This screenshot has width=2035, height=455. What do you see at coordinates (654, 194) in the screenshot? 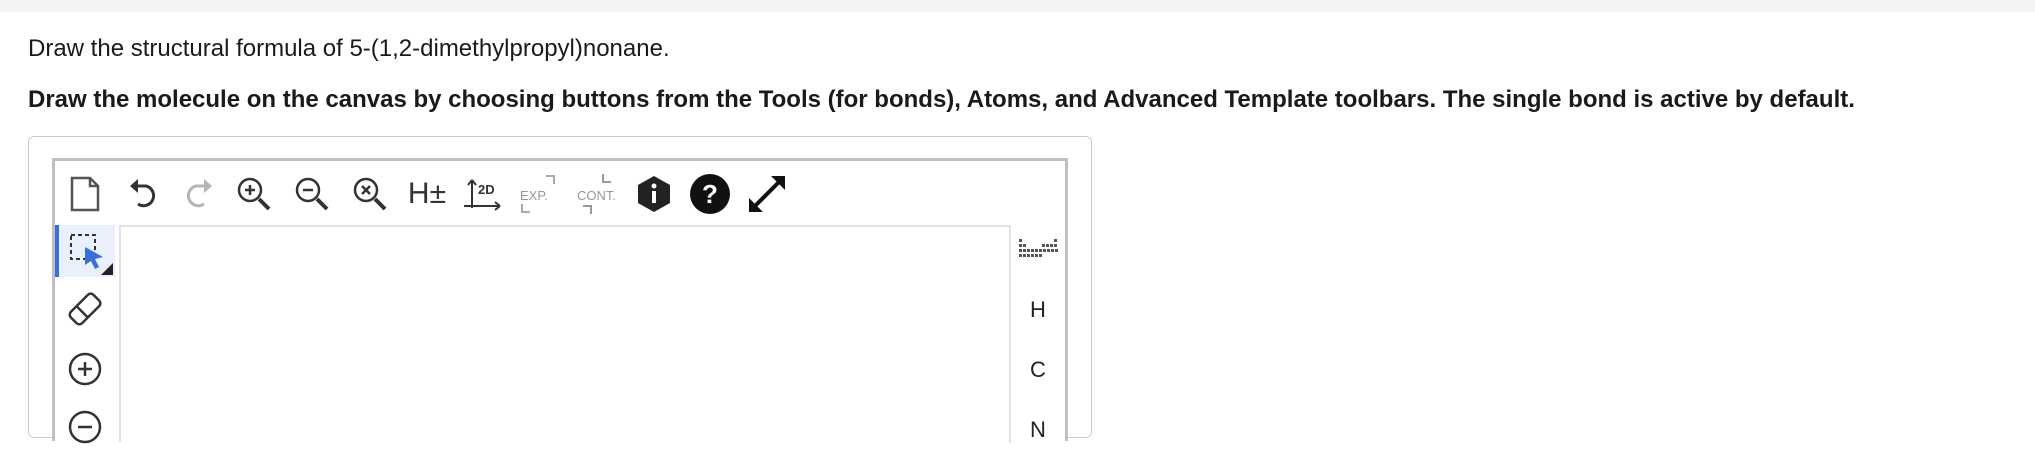
I see `info-icon` at bounding box center [654, 194].